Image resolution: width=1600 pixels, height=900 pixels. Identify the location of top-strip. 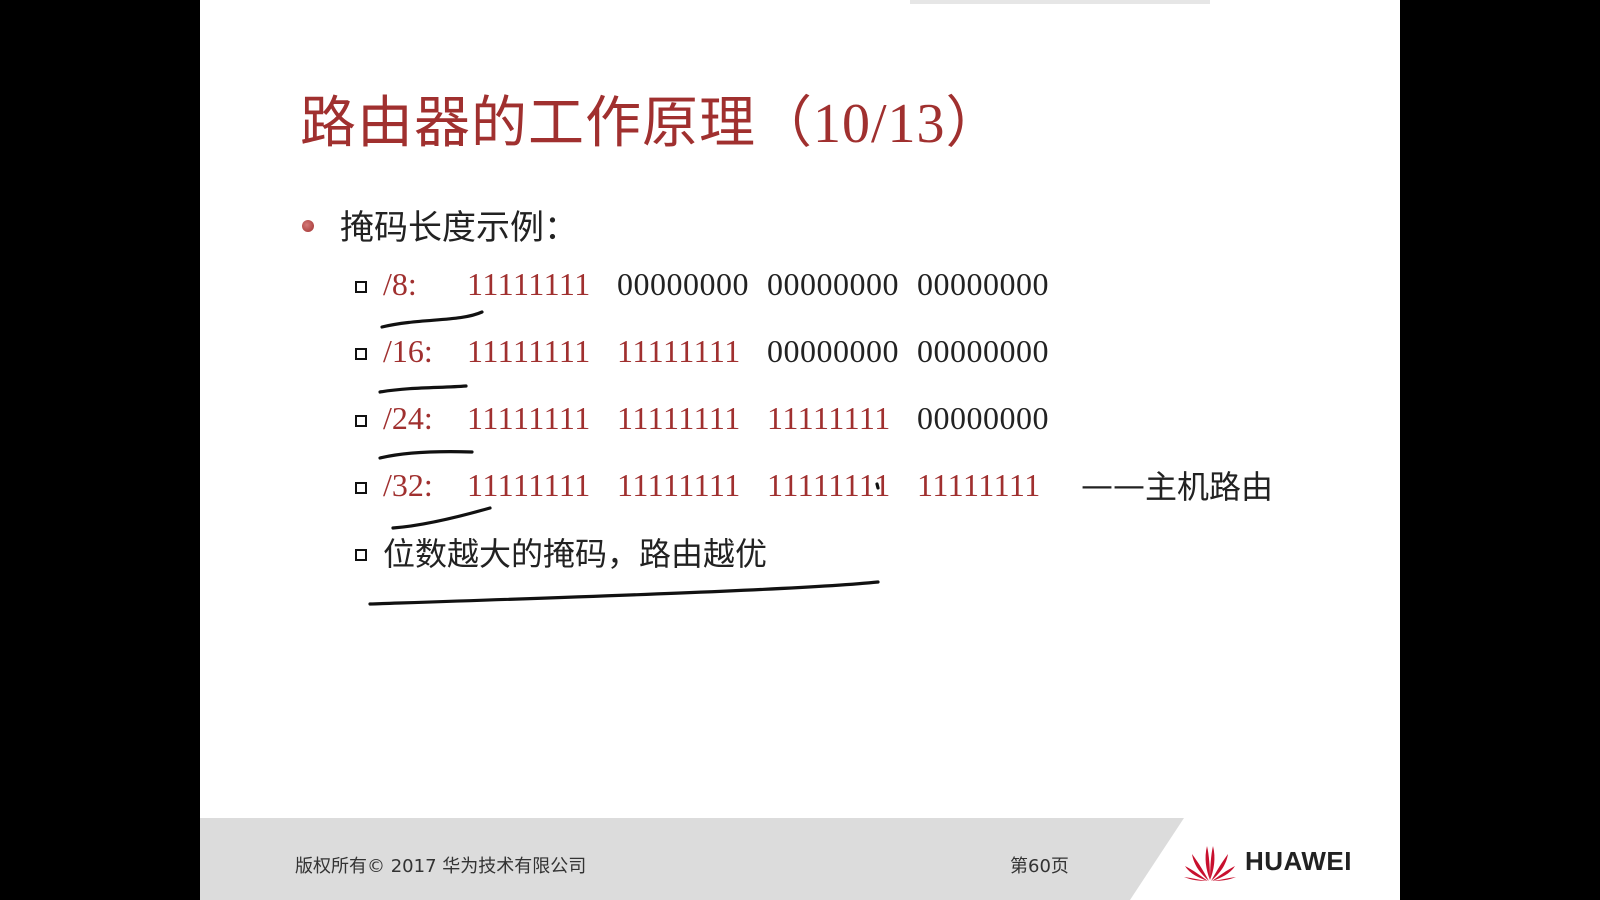
(1060, 2).